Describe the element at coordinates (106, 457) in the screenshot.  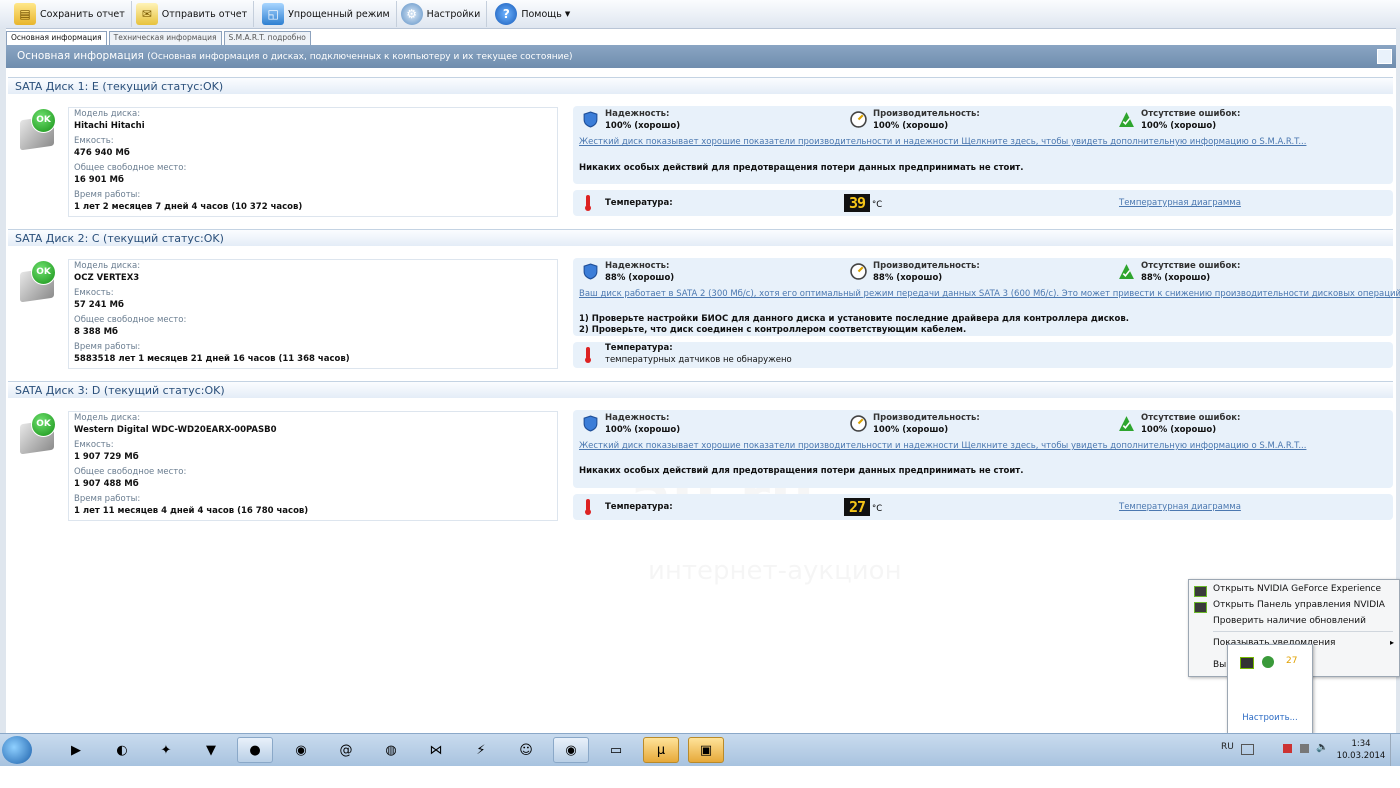
I see `disk-capacity: 1 907 729 Мб` at that location.